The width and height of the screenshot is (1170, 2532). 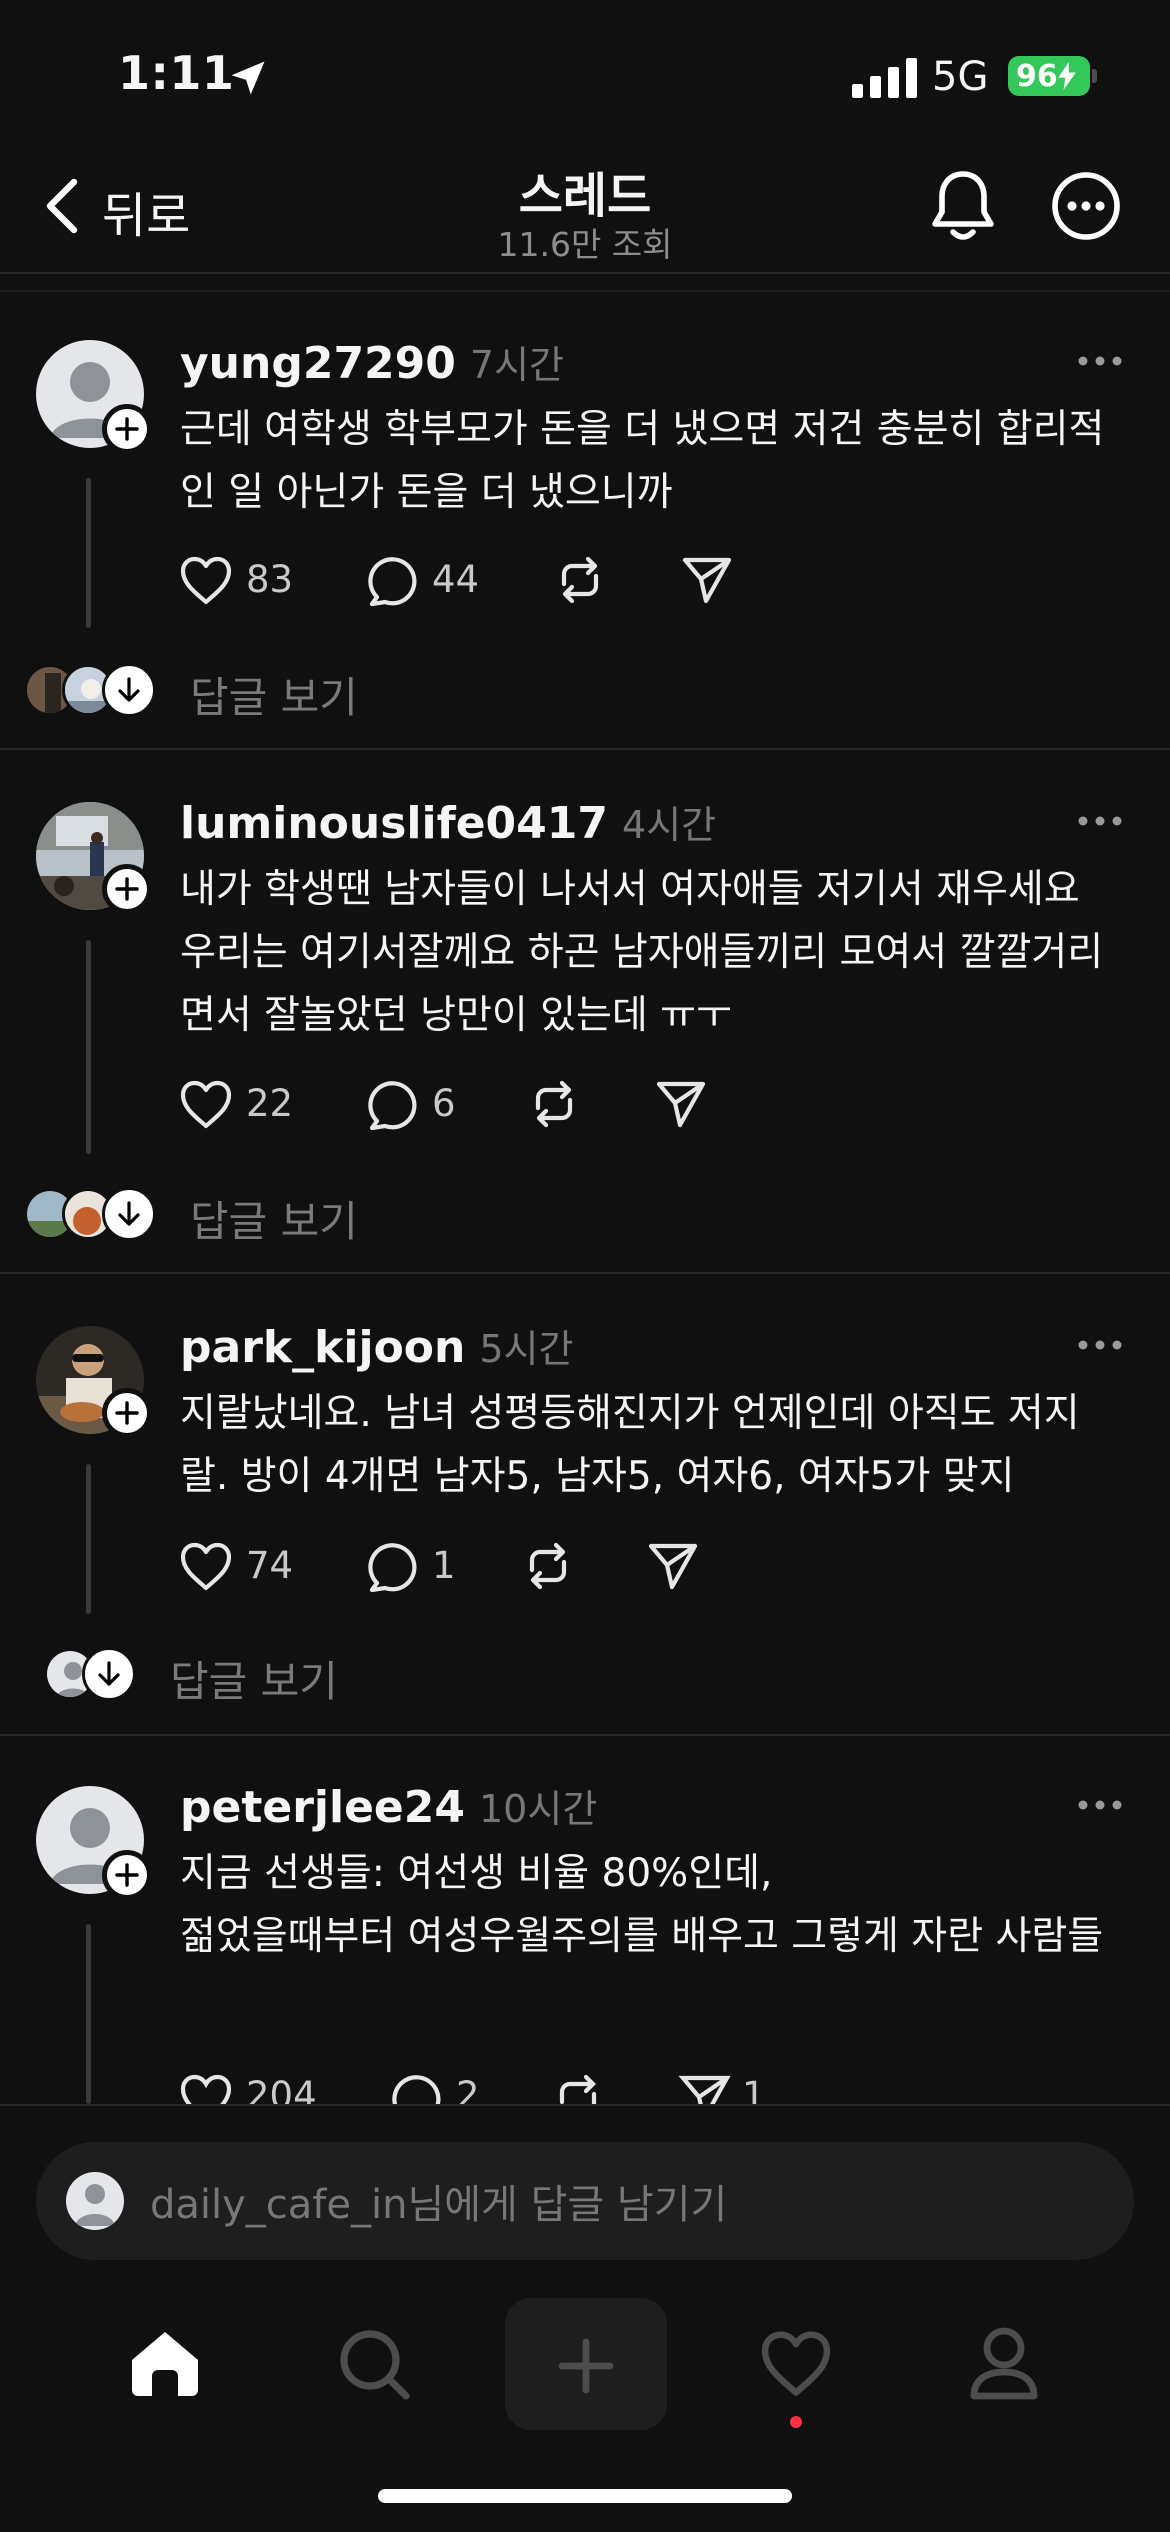 What do you see at coordinates (669, 825) in the screenshot?
I see `post-time: 4시간` at bounding box center [669, 825].